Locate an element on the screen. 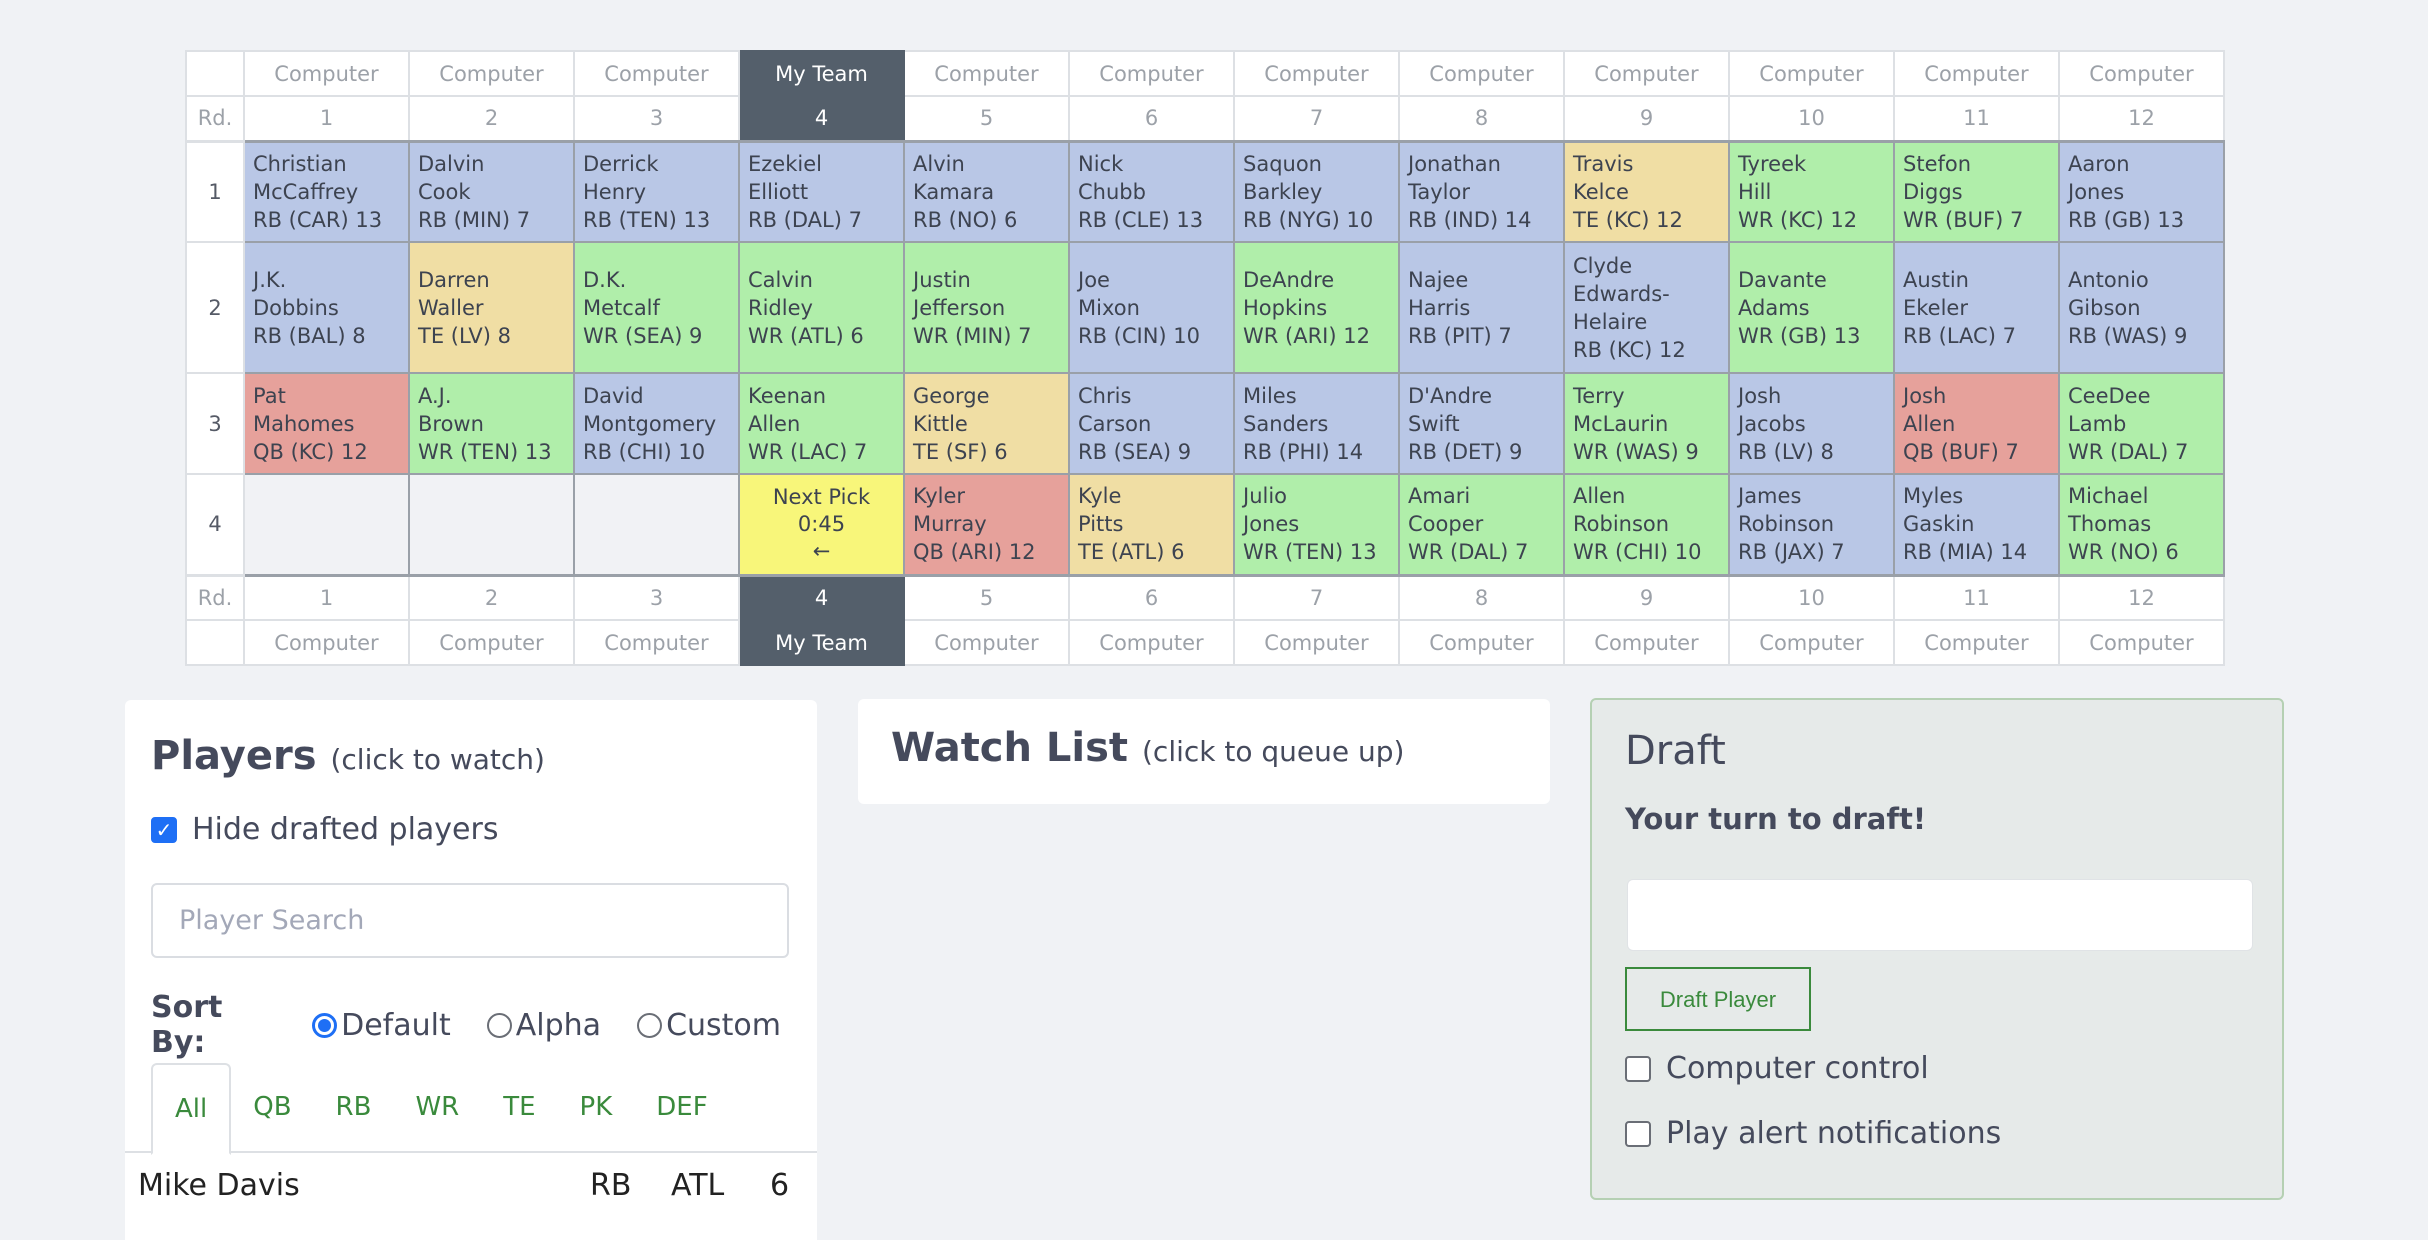 Image resolution: width=2428 pixels, height=1240 pixels. draft-player-button: Draft Player is located at coordinates (1718, 999).